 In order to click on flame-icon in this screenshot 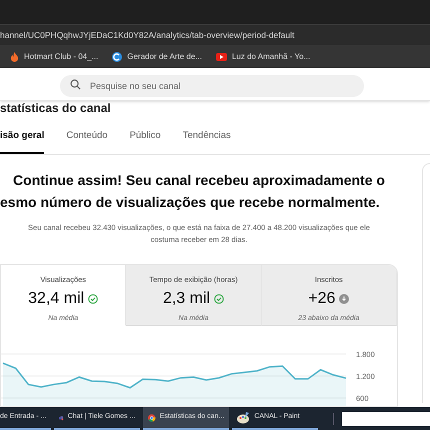, I will do `click(14, 57)`.